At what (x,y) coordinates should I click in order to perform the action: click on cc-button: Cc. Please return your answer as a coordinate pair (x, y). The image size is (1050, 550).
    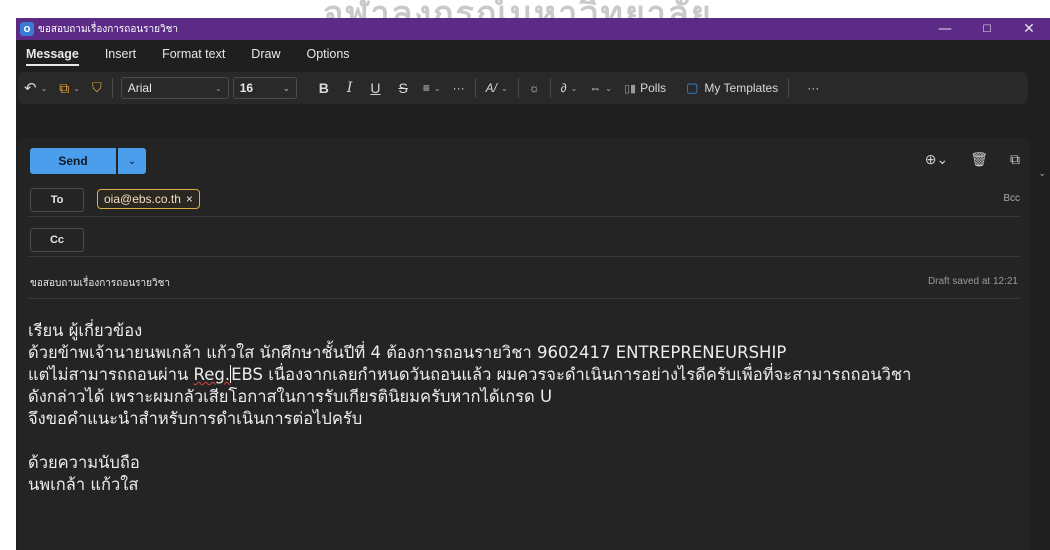
    Looking at the image, I should click on (57, 240).